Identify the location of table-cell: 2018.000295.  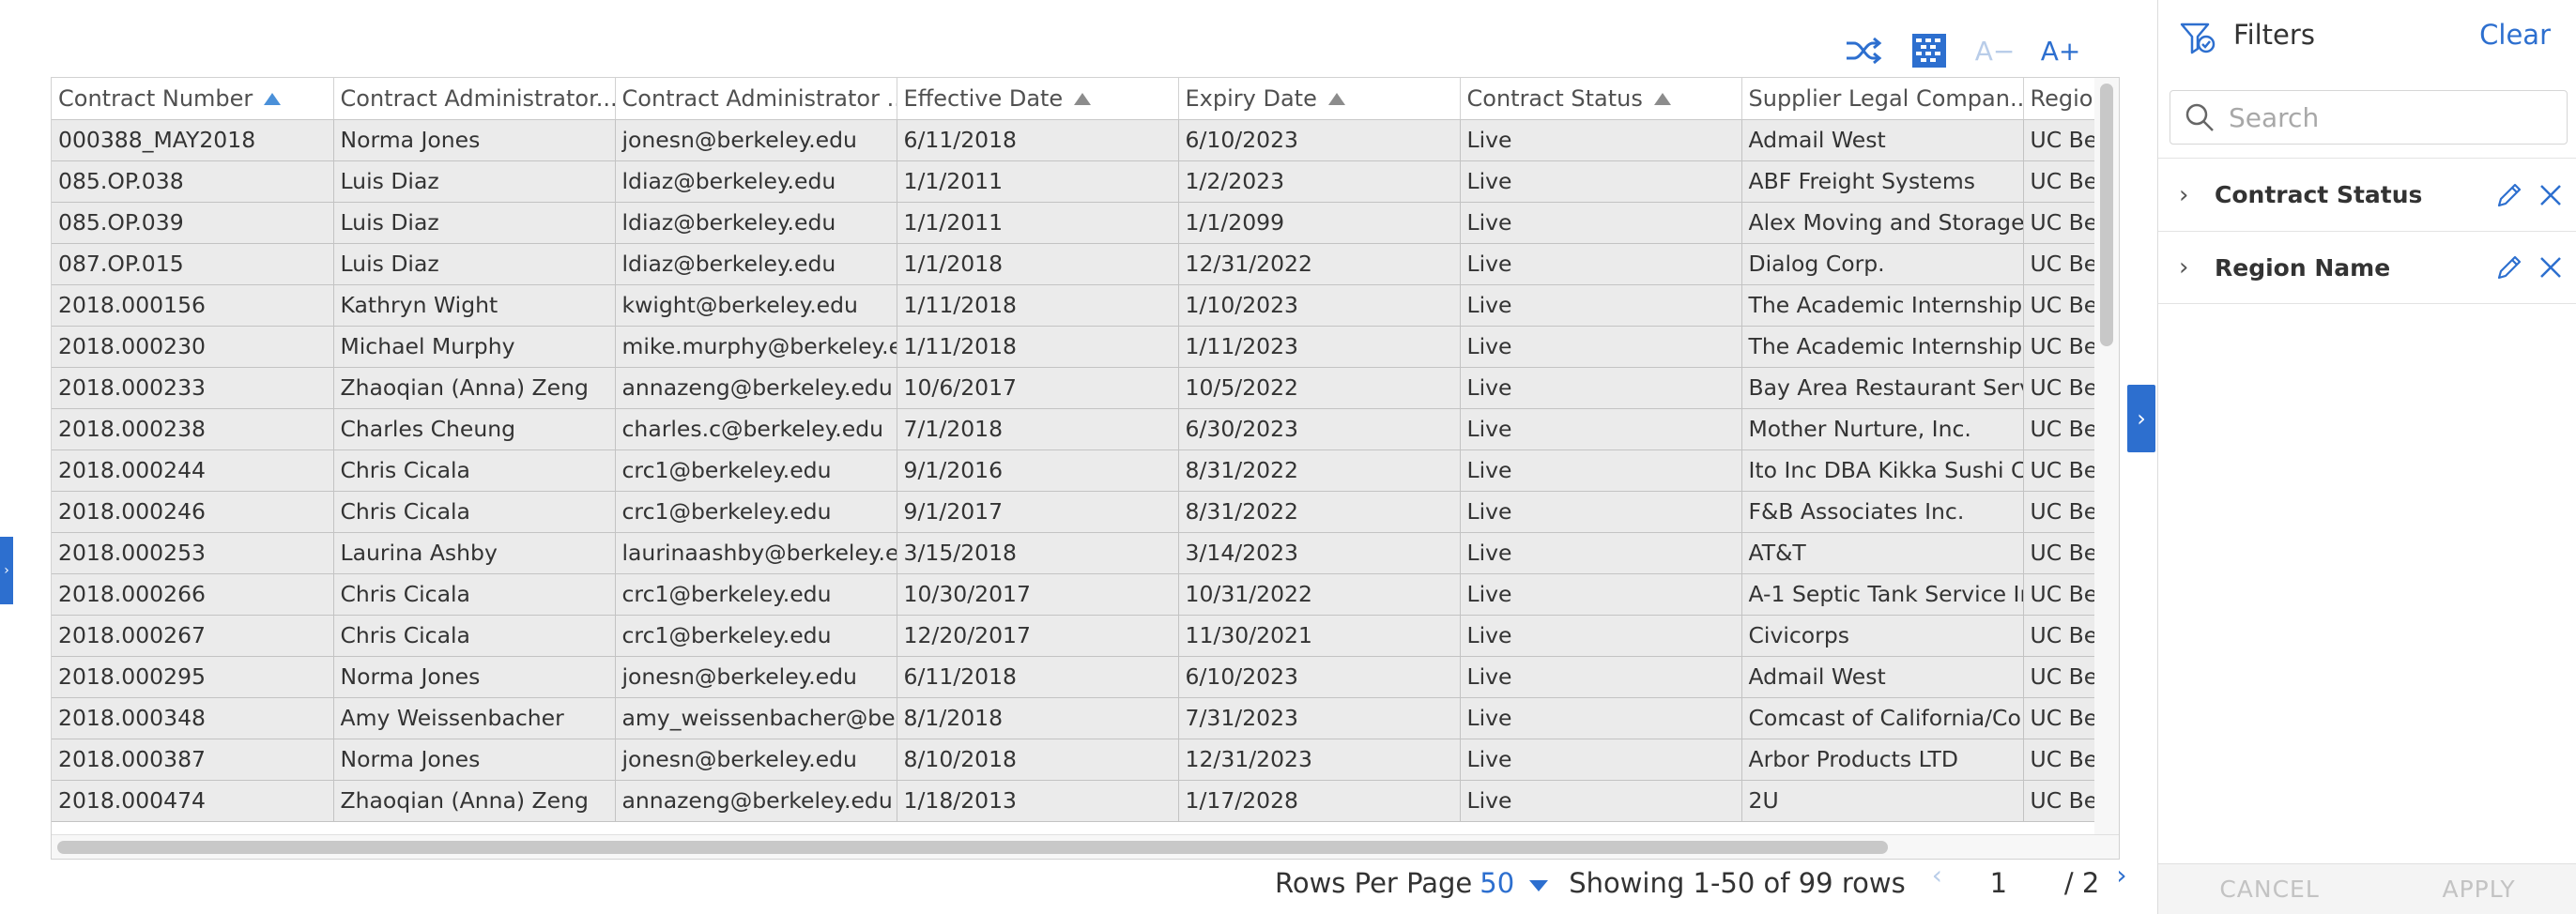
(193, 677).